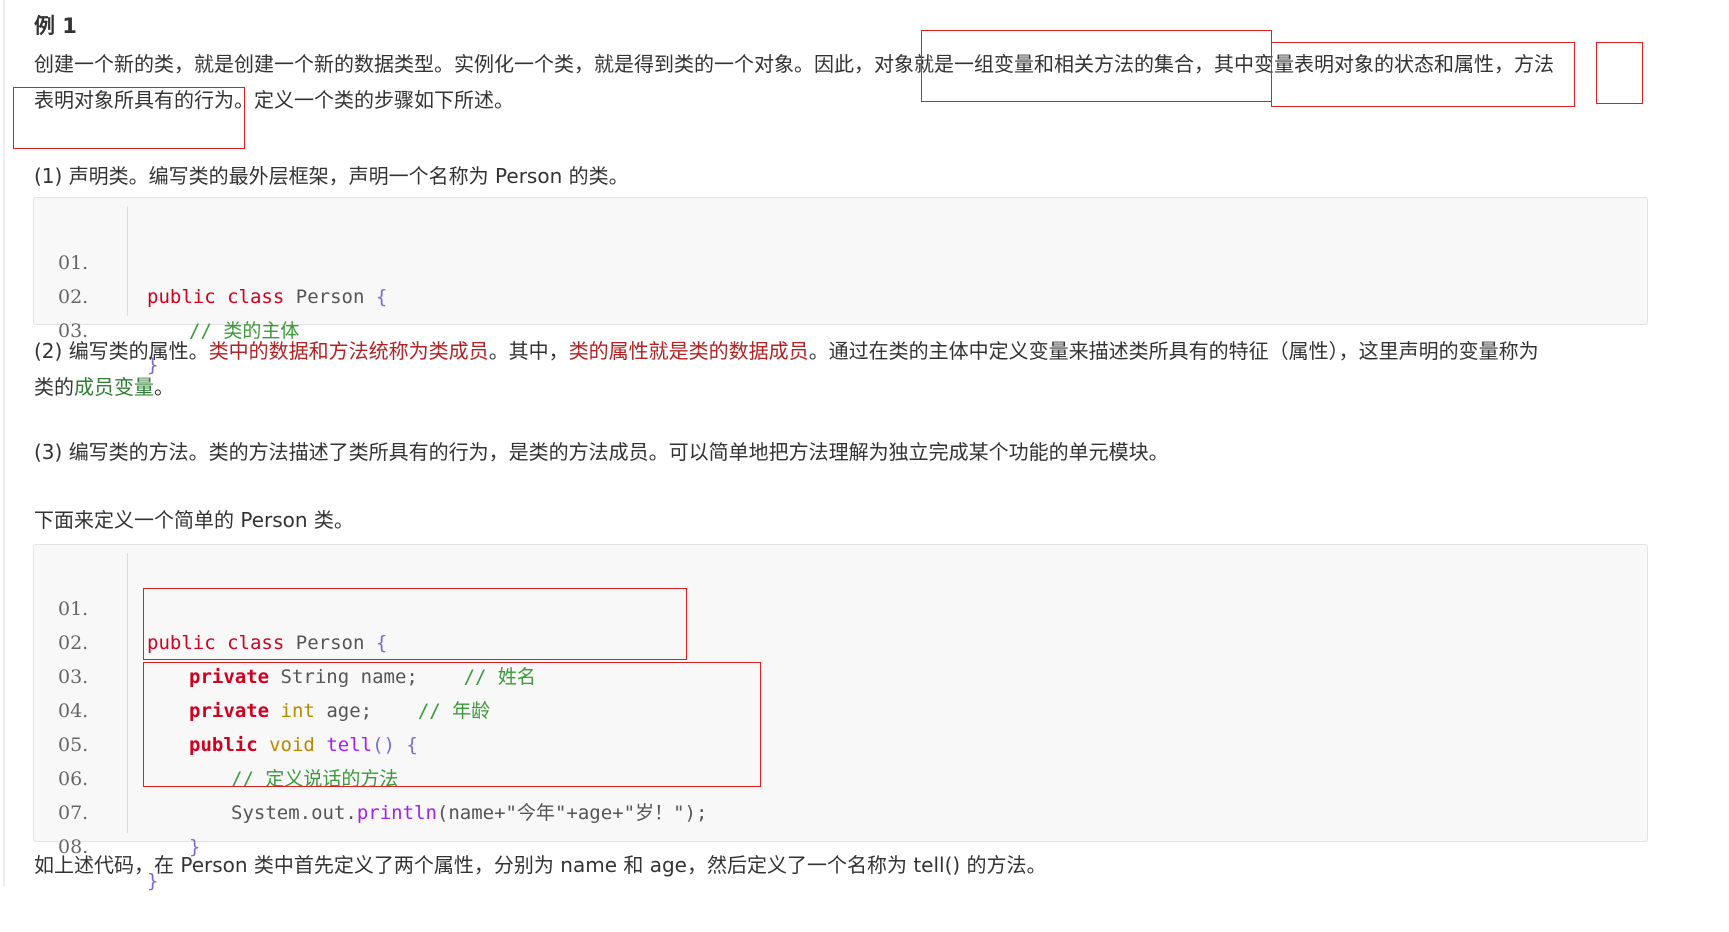  I want to click on step1-text: (1) 声明类。编写类的最外层框架，声明一个名称为 Person 的类。, so click(331, 176).